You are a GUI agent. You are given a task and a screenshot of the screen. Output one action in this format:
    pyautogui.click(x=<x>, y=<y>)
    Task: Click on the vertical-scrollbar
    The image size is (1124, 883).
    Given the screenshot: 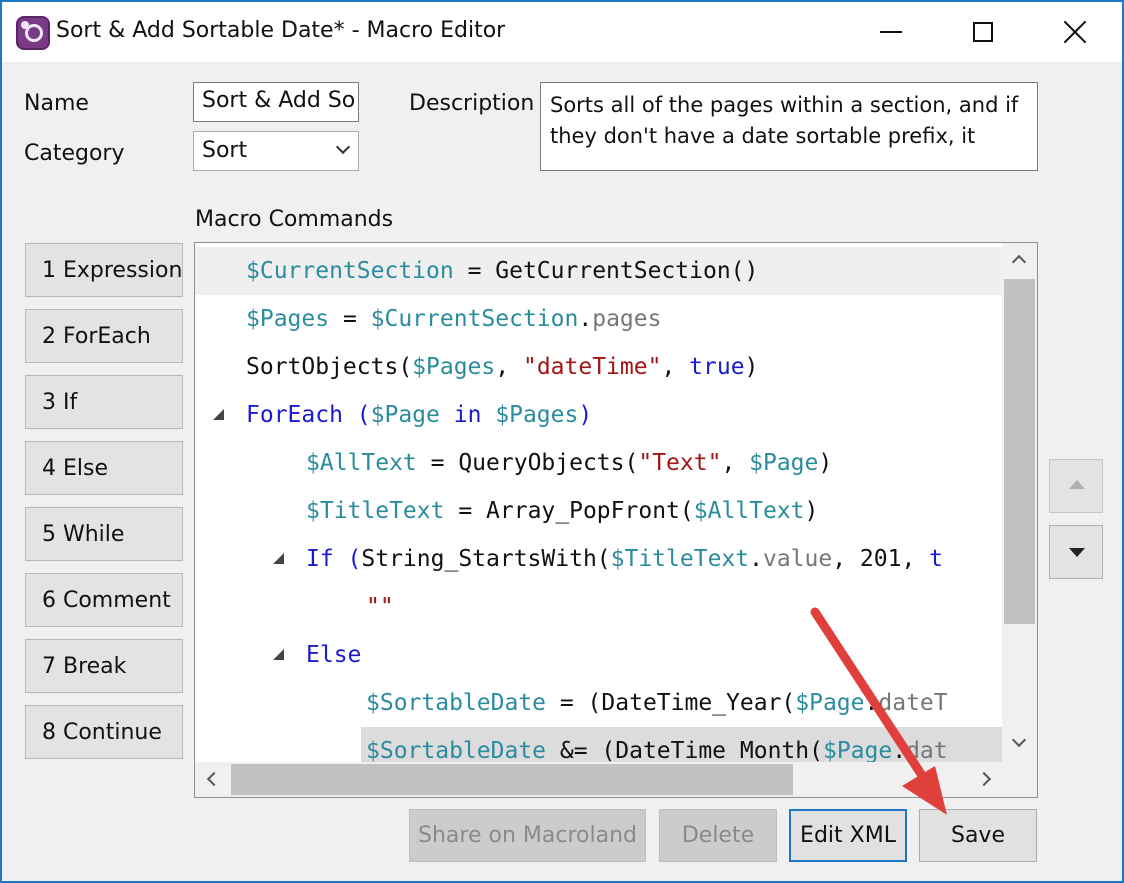 What is the action you would take?
    pyautogui.click(x=1019, y=502)
    